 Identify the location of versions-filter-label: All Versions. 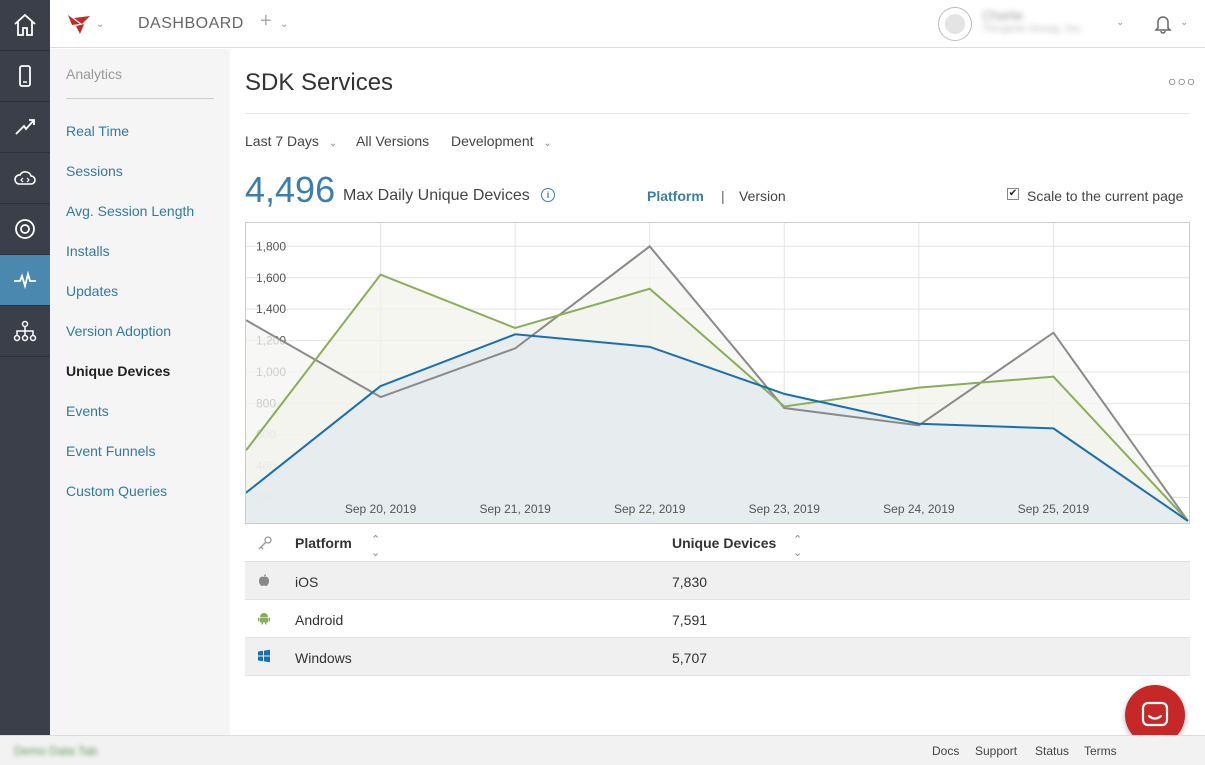
(393, 141).